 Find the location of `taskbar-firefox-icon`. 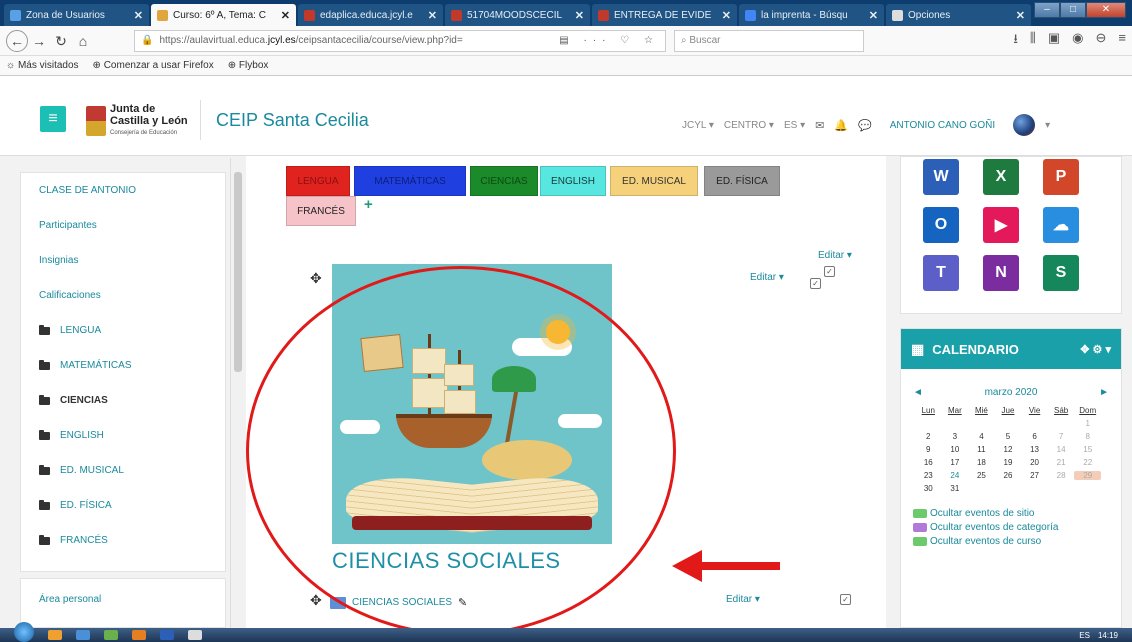

taskbar-firefox-icon is located at coordinates (139, 635).